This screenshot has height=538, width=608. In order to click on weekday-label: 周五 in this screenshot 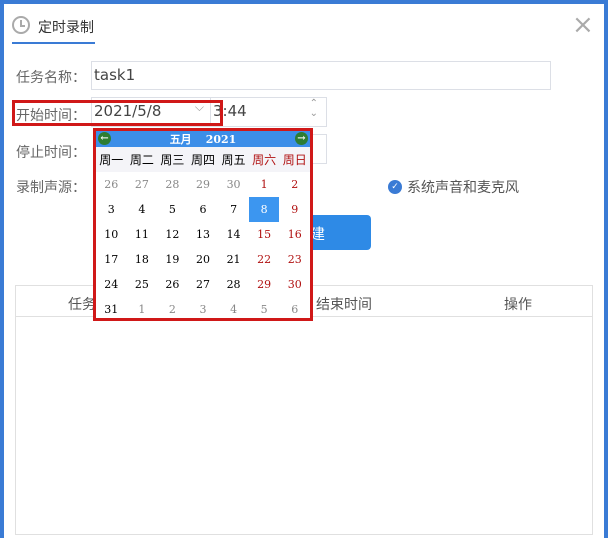, I will do `click(233, 160)`.